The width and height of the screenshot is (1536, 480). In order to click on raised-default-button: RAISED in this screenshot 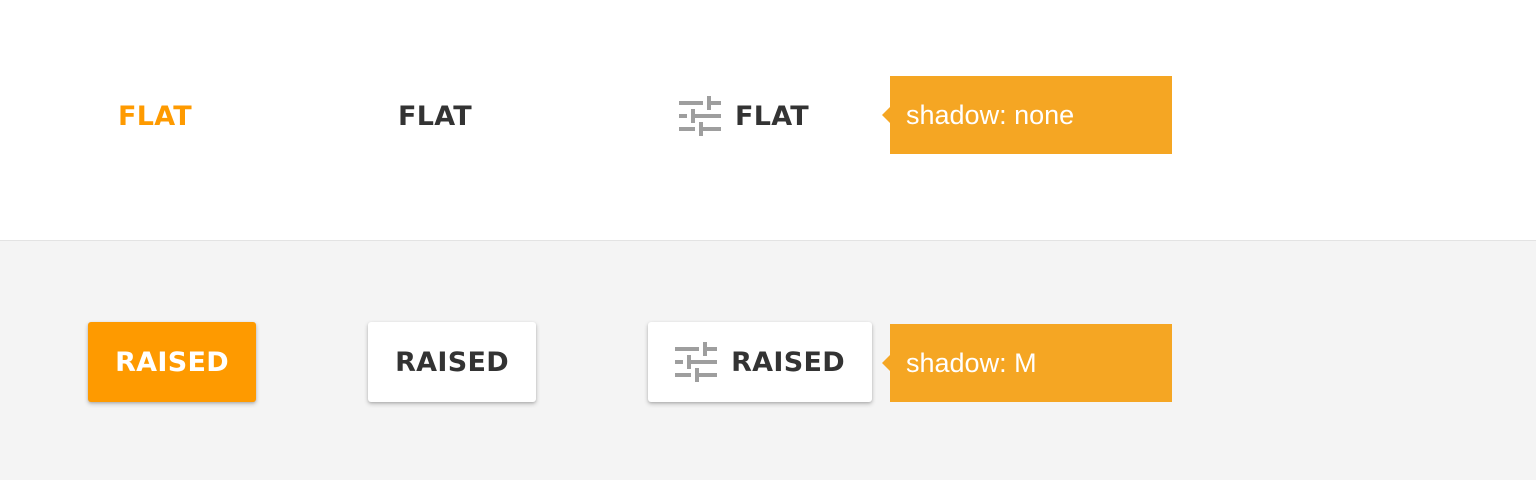, I will do `click(452, 362)`.